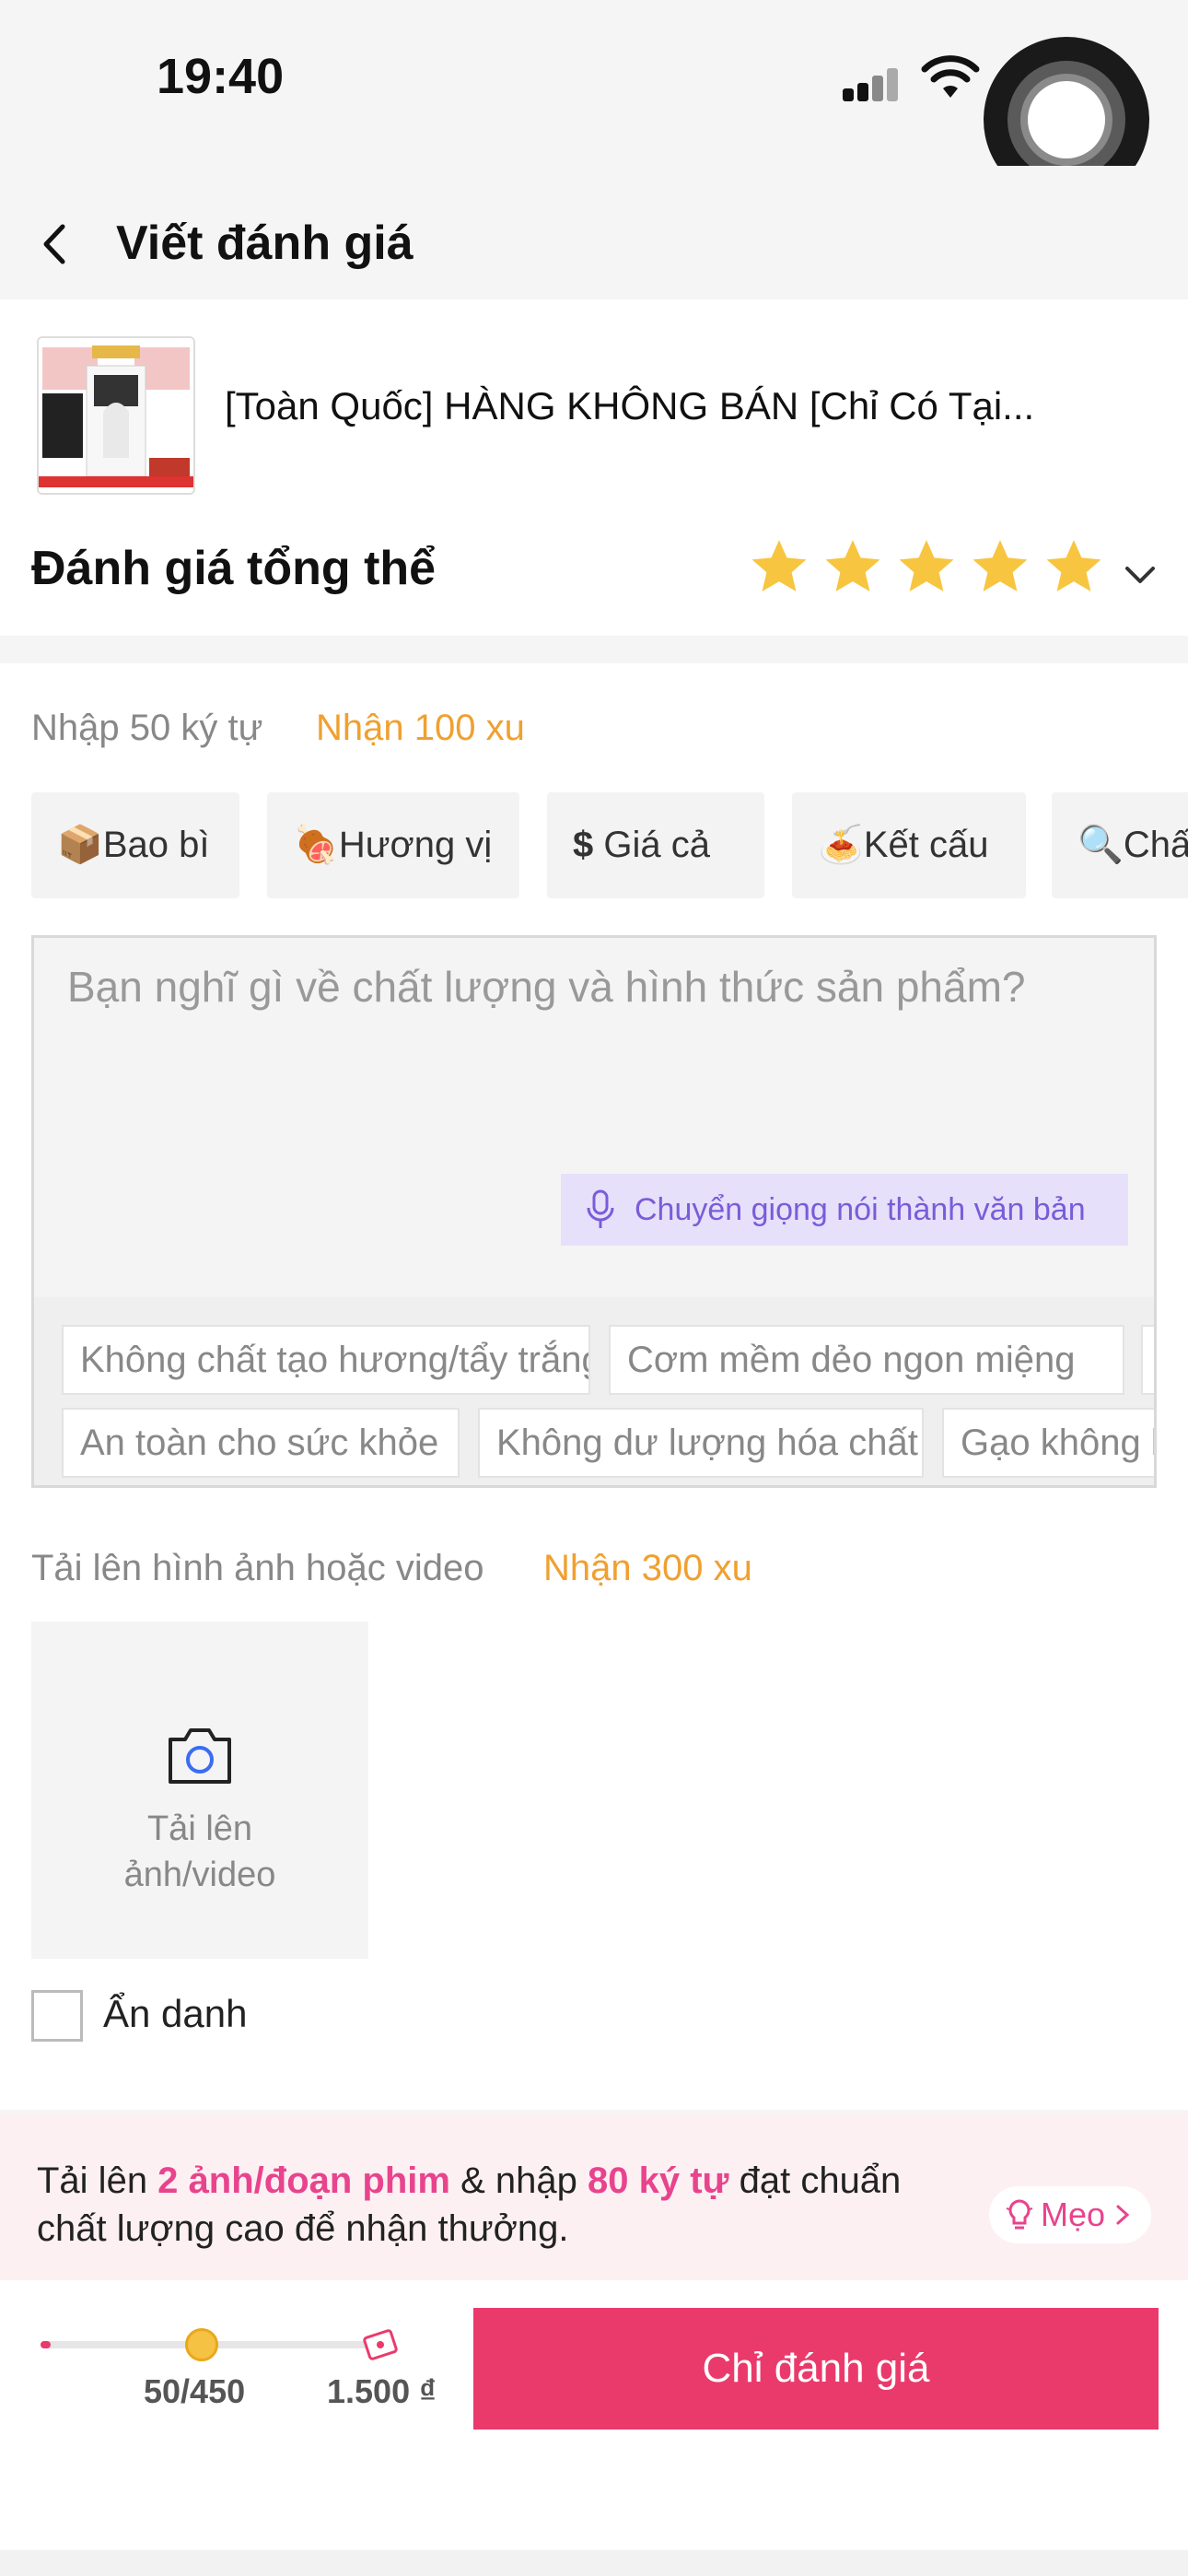 The height and width of the screenshot is (2576, 1188). What do you see at coordinates (594, 101) in the screenshot?
I see `status-bar: 19:40` at bounding box center [594, 101].